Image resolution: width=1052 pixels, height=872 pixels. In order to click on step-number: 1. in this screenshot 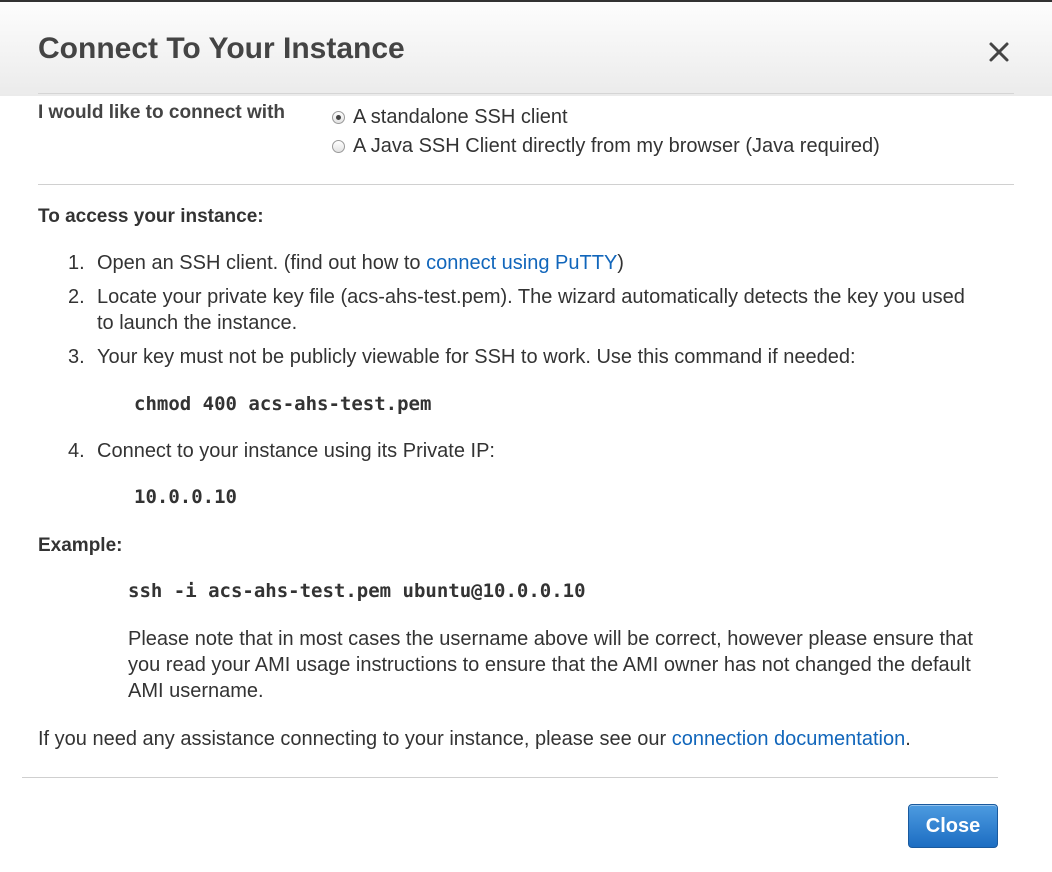, I will do `click(76, 263)`.